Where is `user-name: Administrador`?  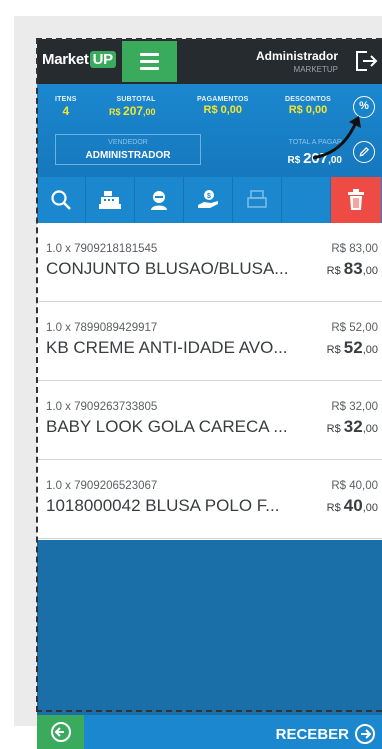
user-name: Administrador is located at coordinates (296, 56).